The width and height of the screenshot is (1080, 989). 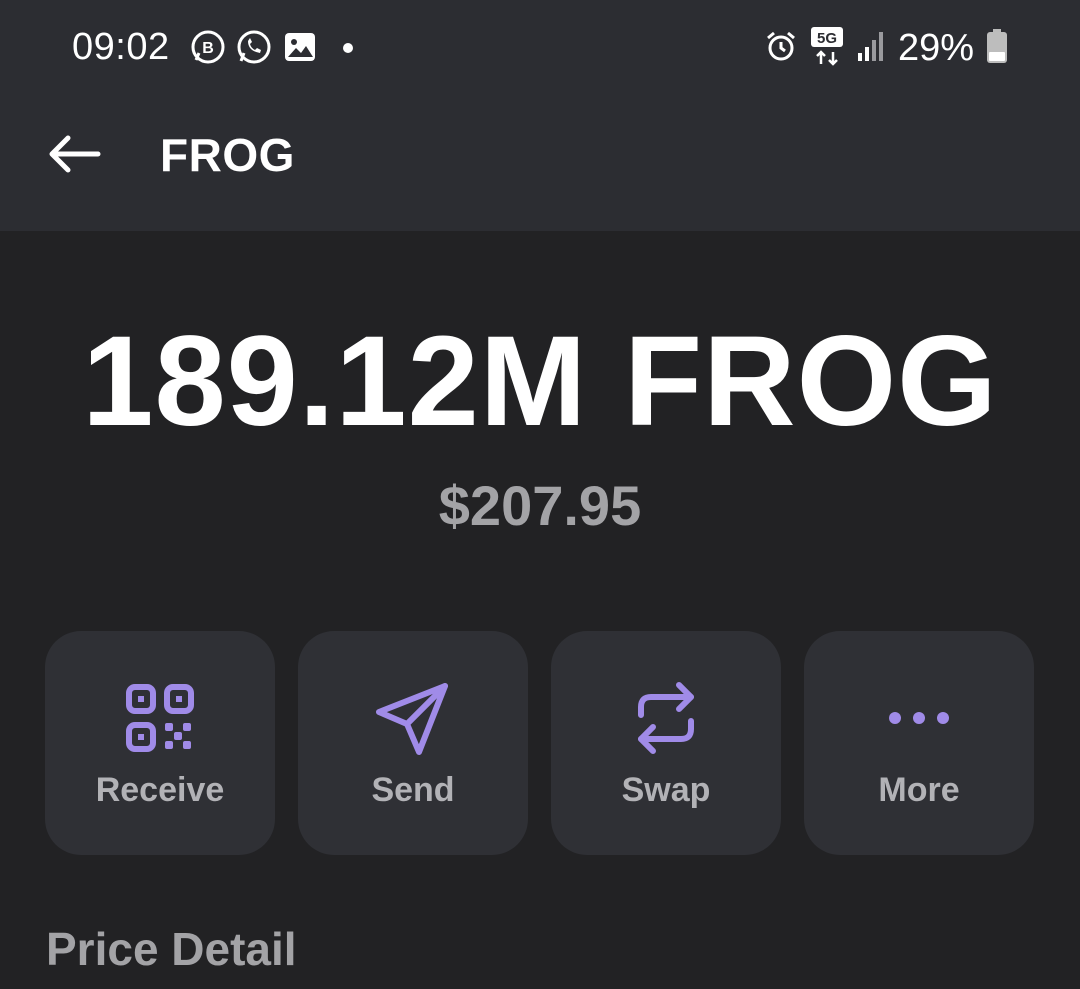 What do you see at coordinates (540, 48) in the screenshot?
I see `status-bar: 09:02 B 5G 29%` at bounding box center [540, 48].